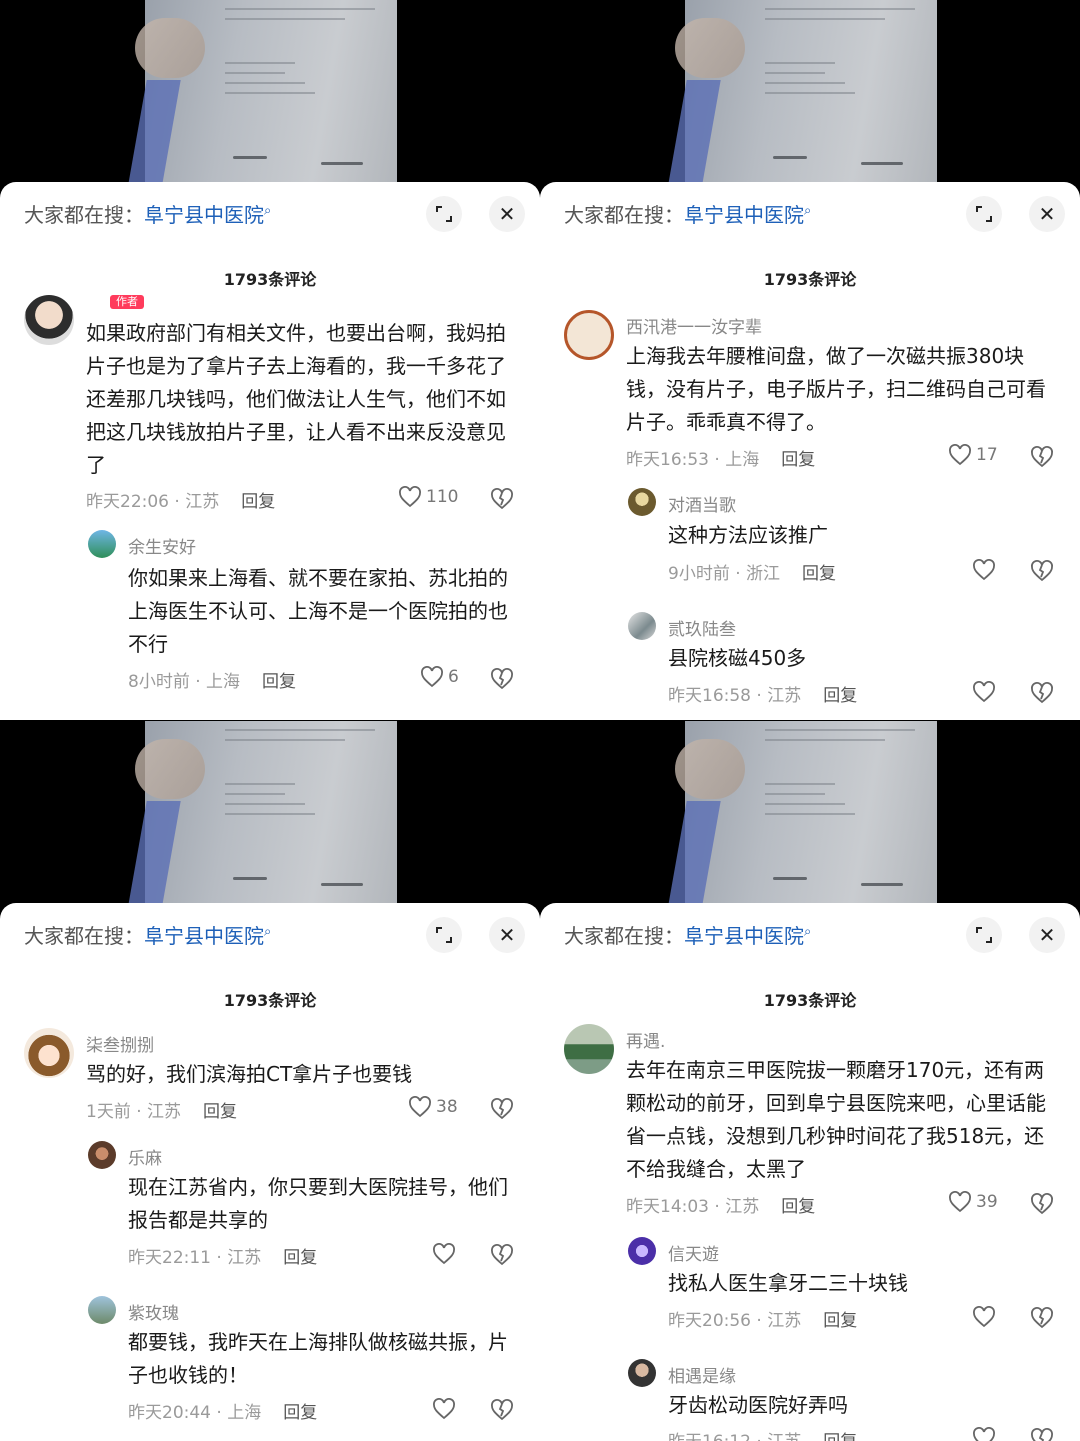  I want to click on like-button: 110, so click(428, 497).